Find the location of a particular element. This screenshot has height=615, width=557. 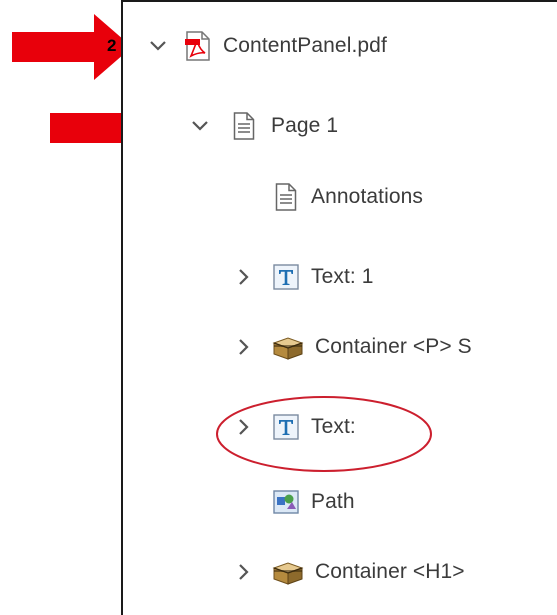

tree-item-path-label: Path is located at coordinates (333, 501).